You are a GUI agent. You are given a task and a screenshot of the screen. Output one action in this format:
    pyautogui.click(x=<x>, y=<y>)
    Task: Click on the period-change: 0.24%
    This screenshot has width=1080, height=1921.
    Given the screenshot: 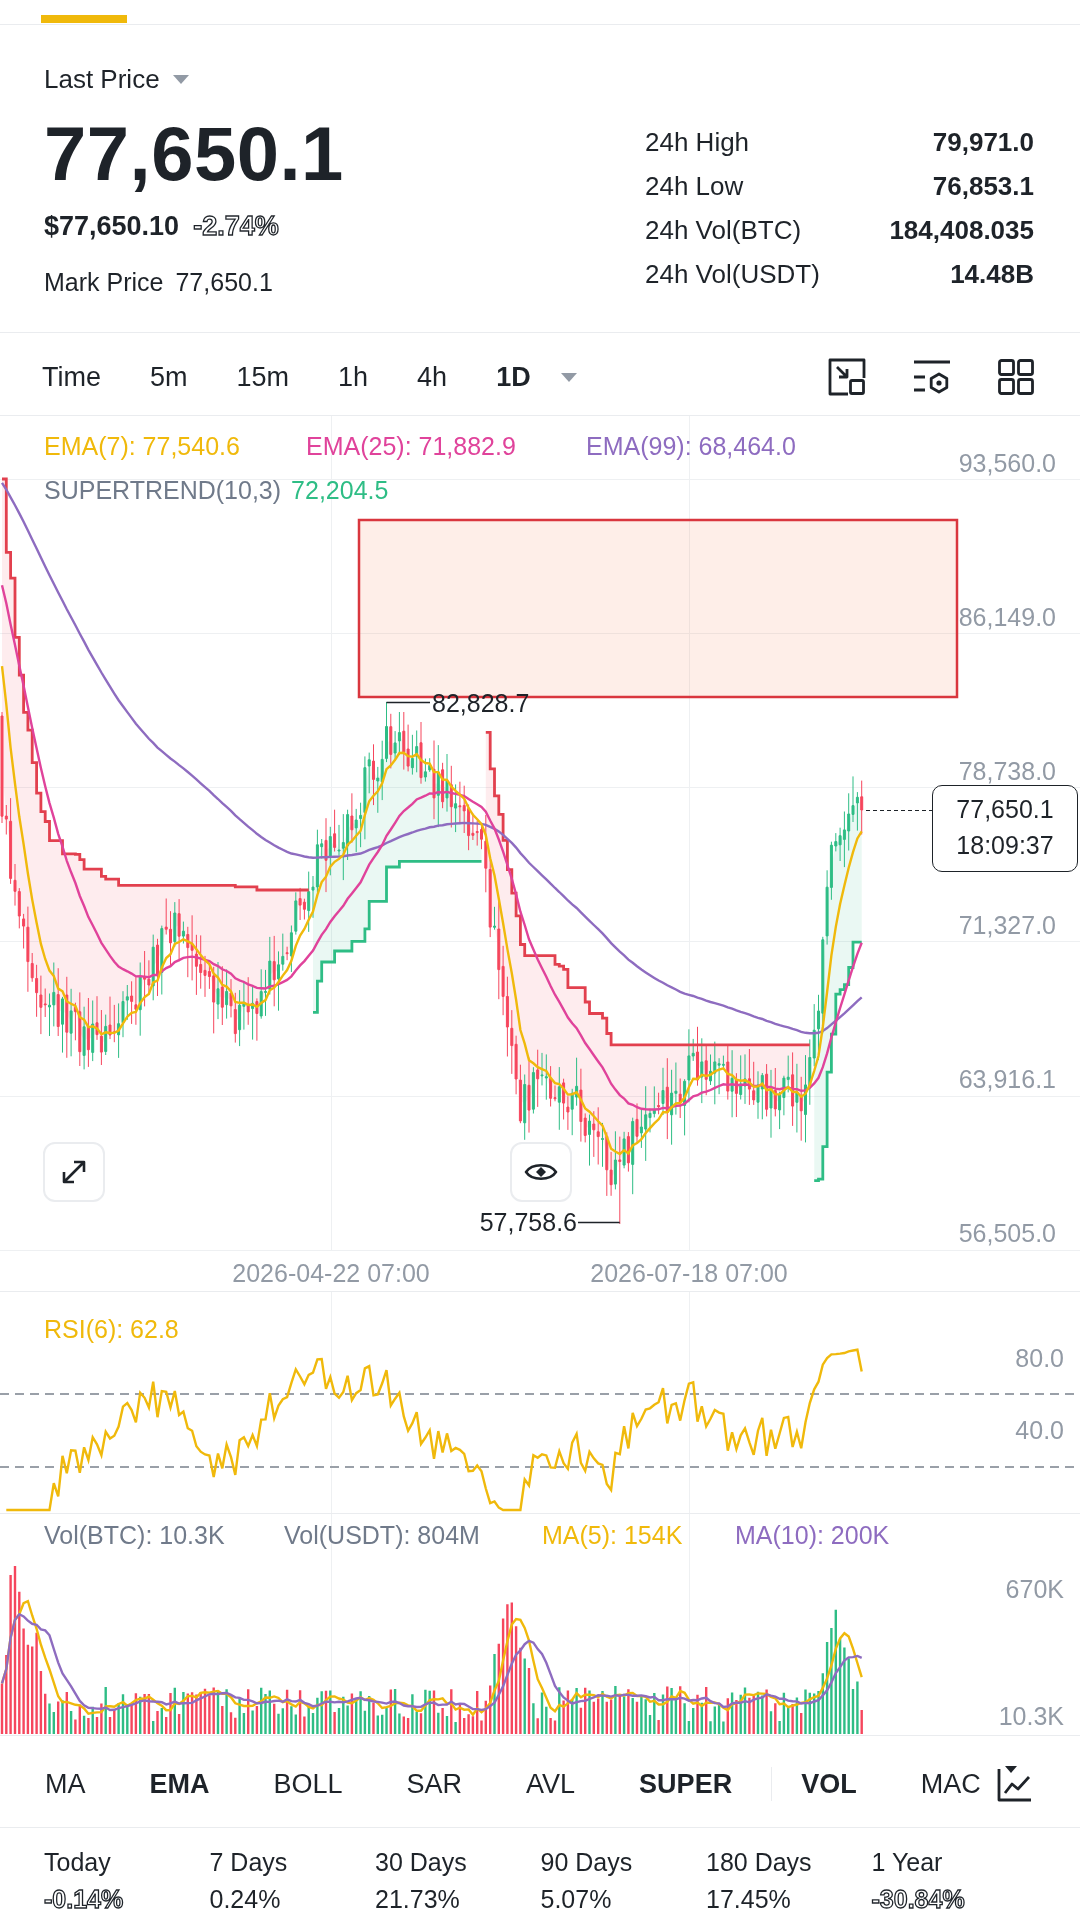 What is the action you would take?
    pyautogui.click(x=245, y=1899)
    